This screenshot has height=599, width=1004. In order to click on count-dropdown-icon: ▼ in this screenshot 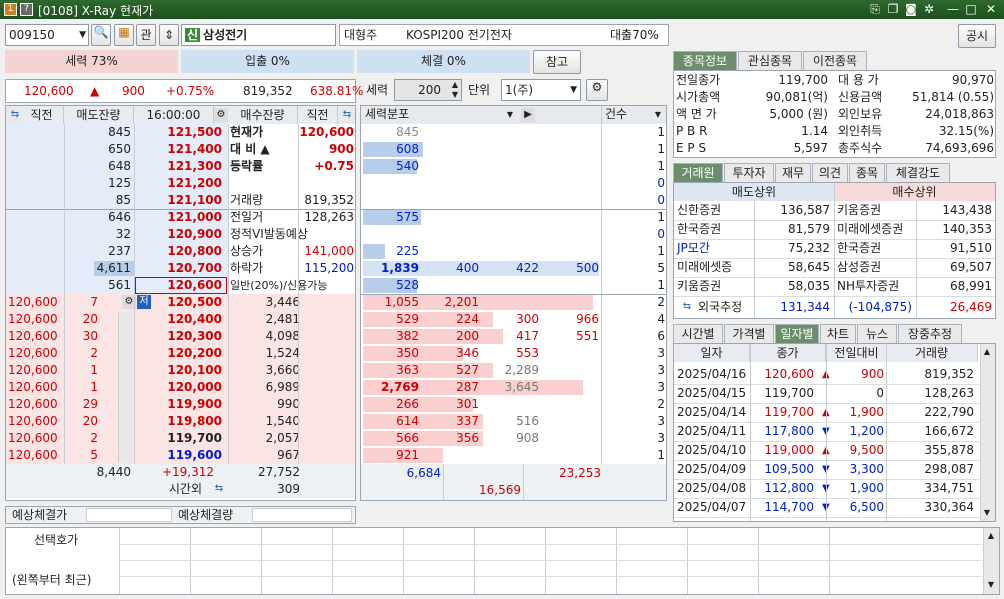, I will do `click(658, 115)`.